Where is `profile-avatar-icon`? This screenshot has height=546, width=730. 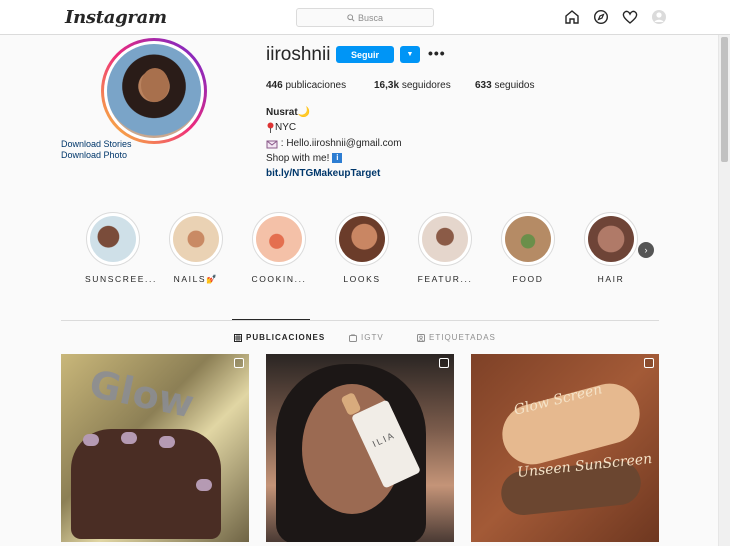 profile-avatar-icon is located at coordinates (659, 17).